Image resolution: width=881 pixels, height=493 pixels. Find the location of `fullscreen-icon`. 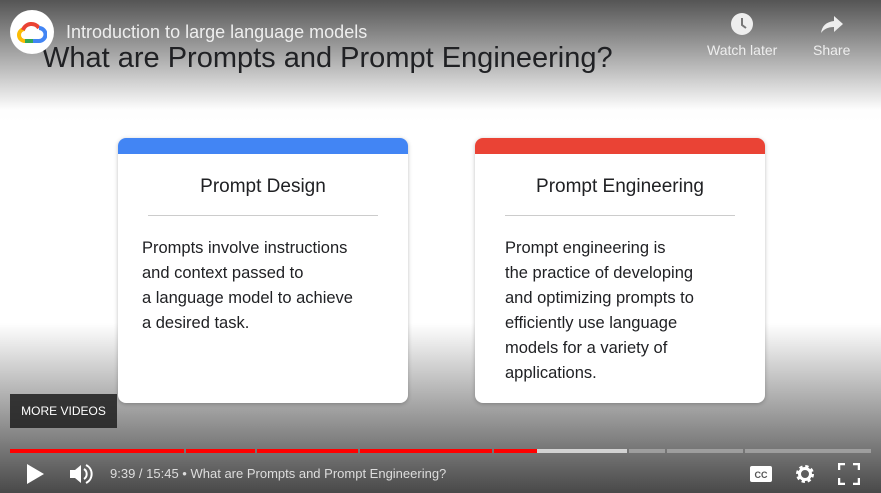

fullscreen-icon is located at coordinates (849, 474).